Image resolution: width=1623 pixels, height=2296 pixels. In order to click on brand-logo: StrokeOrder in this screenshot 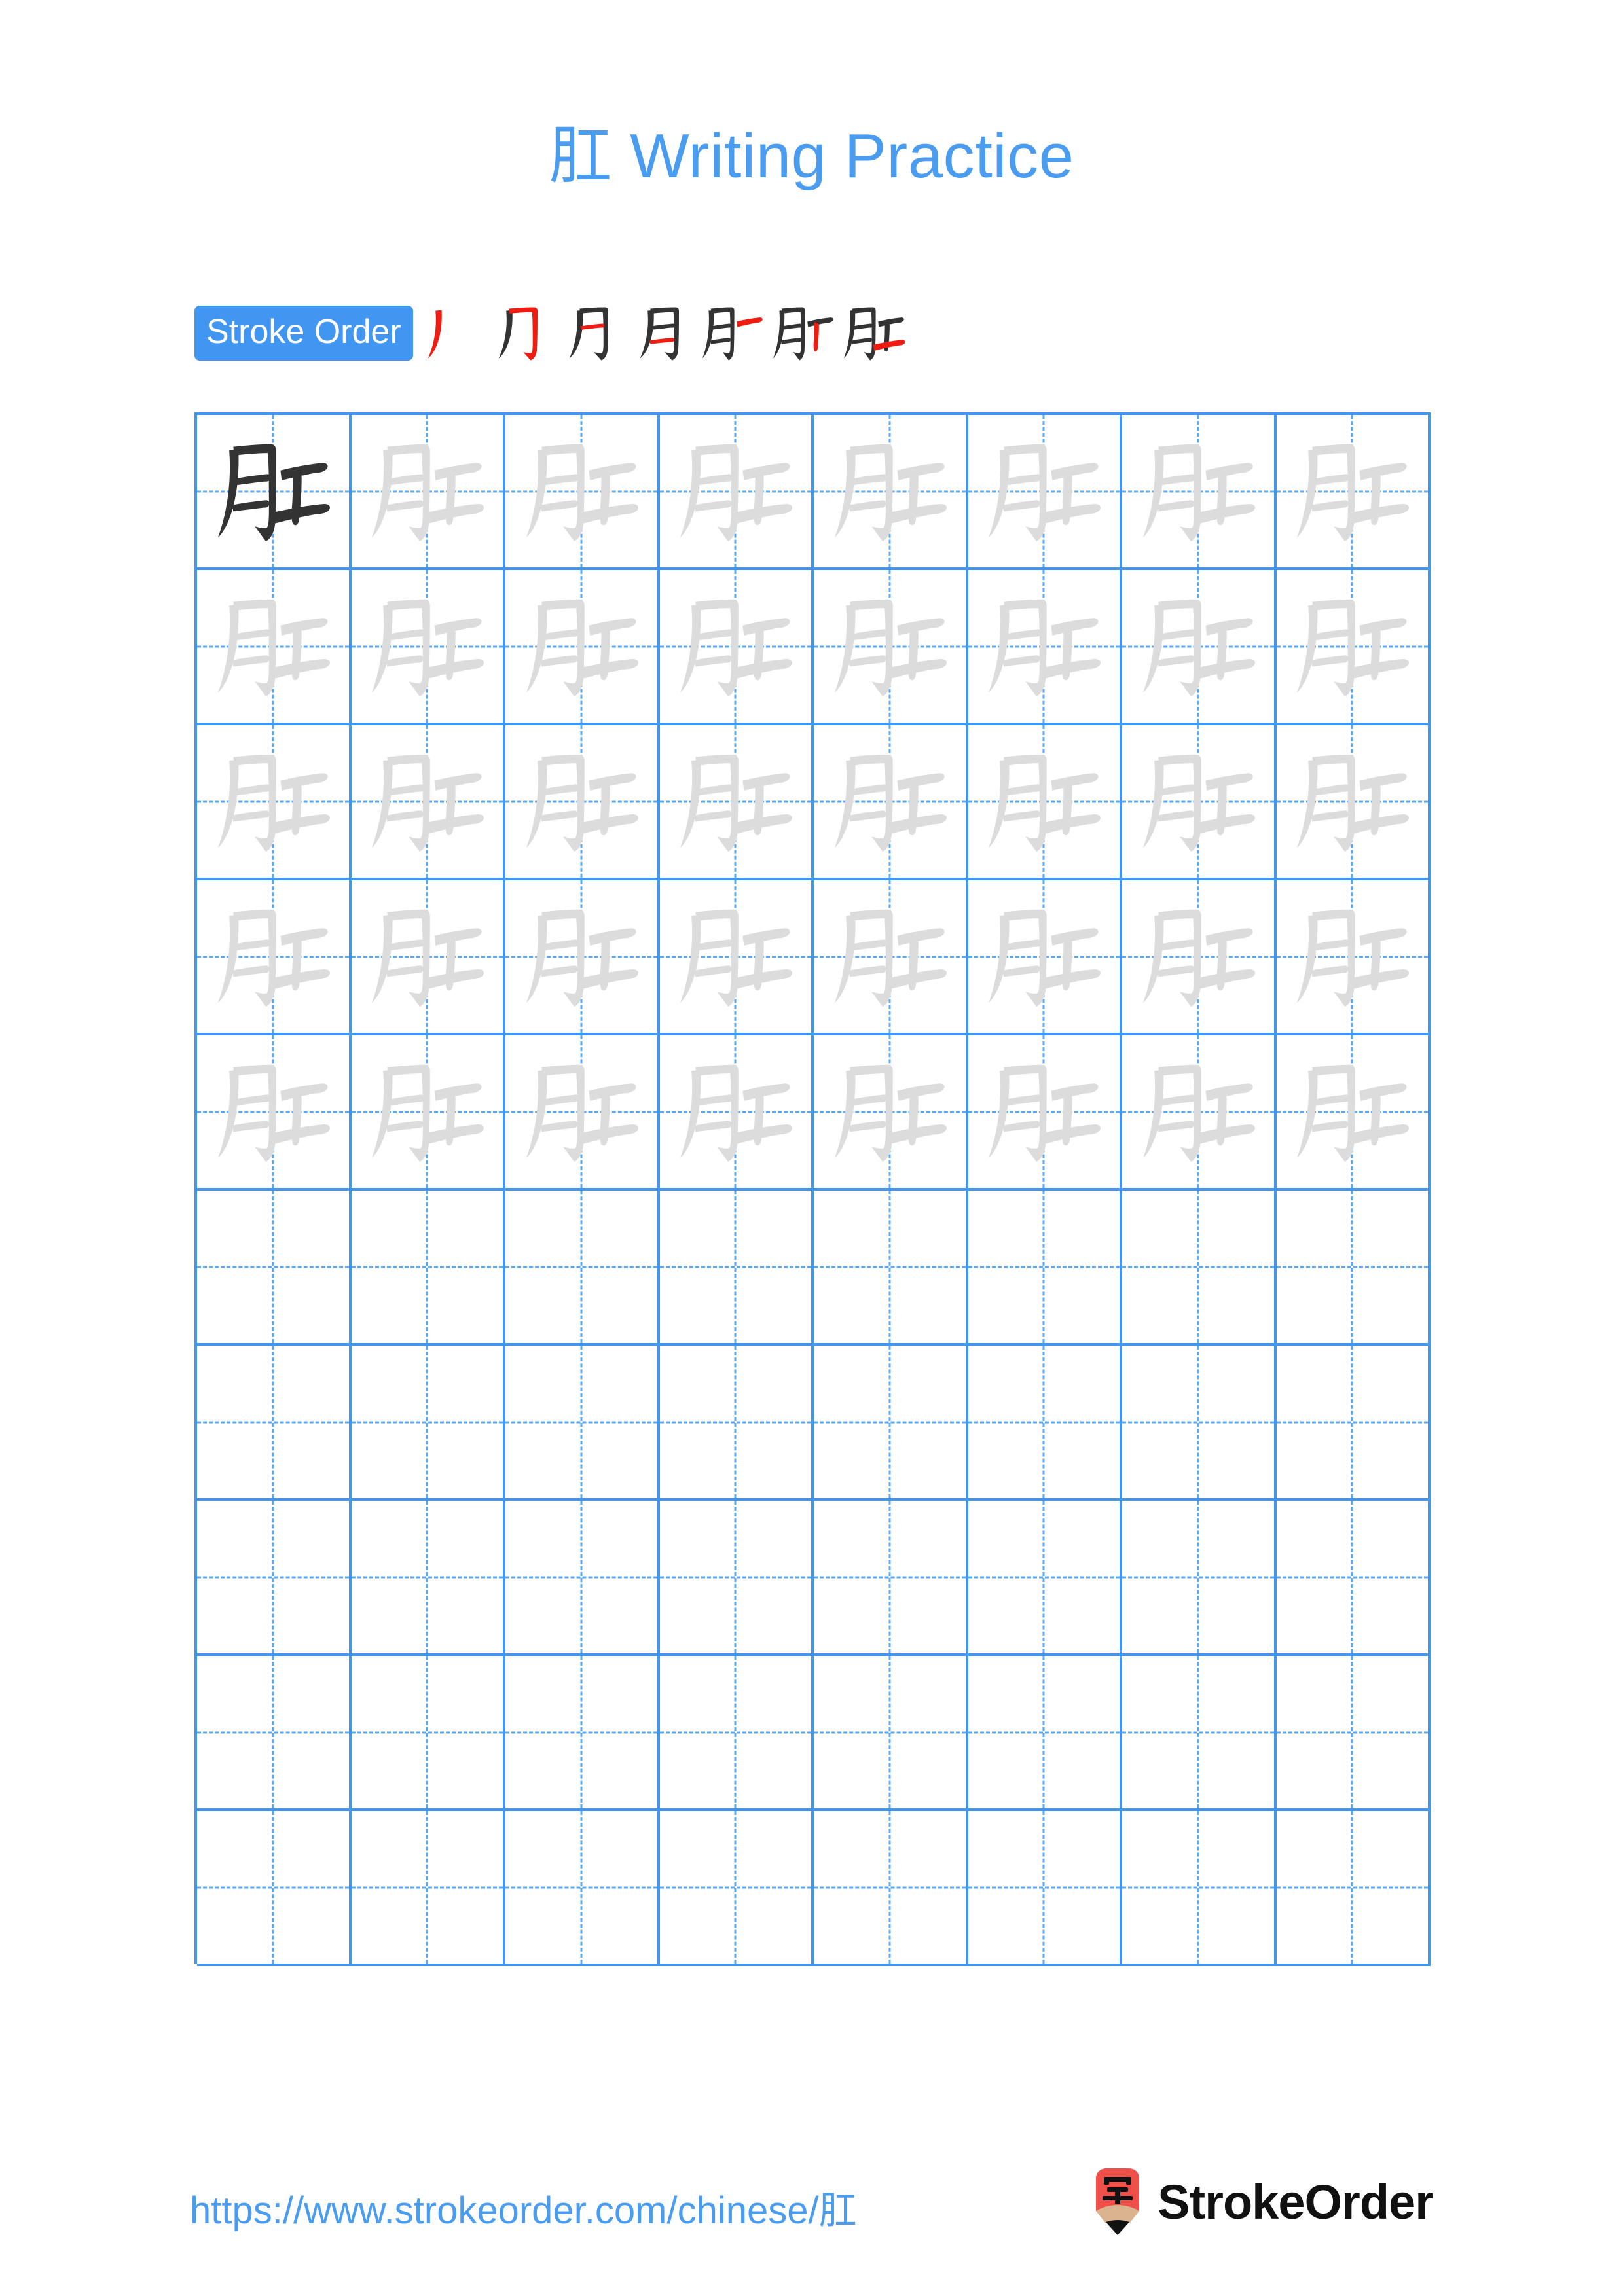, I will do `click(1262, 2202)`.